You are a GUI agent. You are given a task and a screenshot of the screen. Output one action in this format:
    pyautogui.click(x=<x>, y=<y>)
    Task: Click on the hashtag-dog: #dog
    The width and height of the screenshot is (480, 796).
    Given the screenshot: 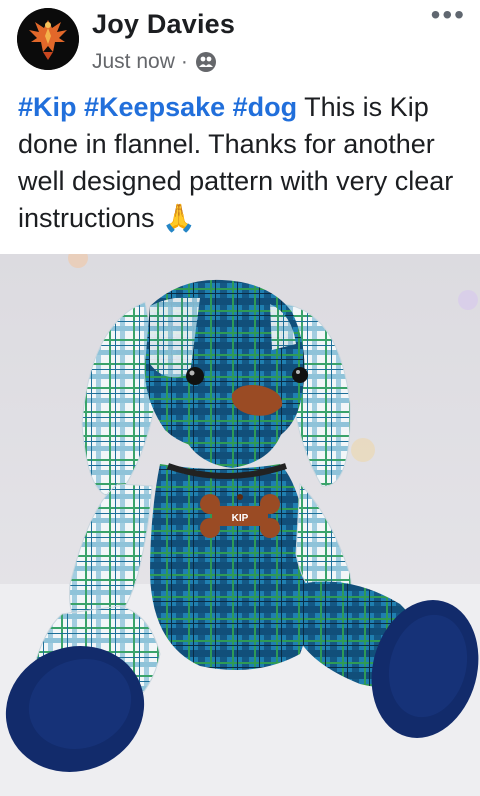 What is the action you would take?
    pyautogui.click(x=265, y=107)
    